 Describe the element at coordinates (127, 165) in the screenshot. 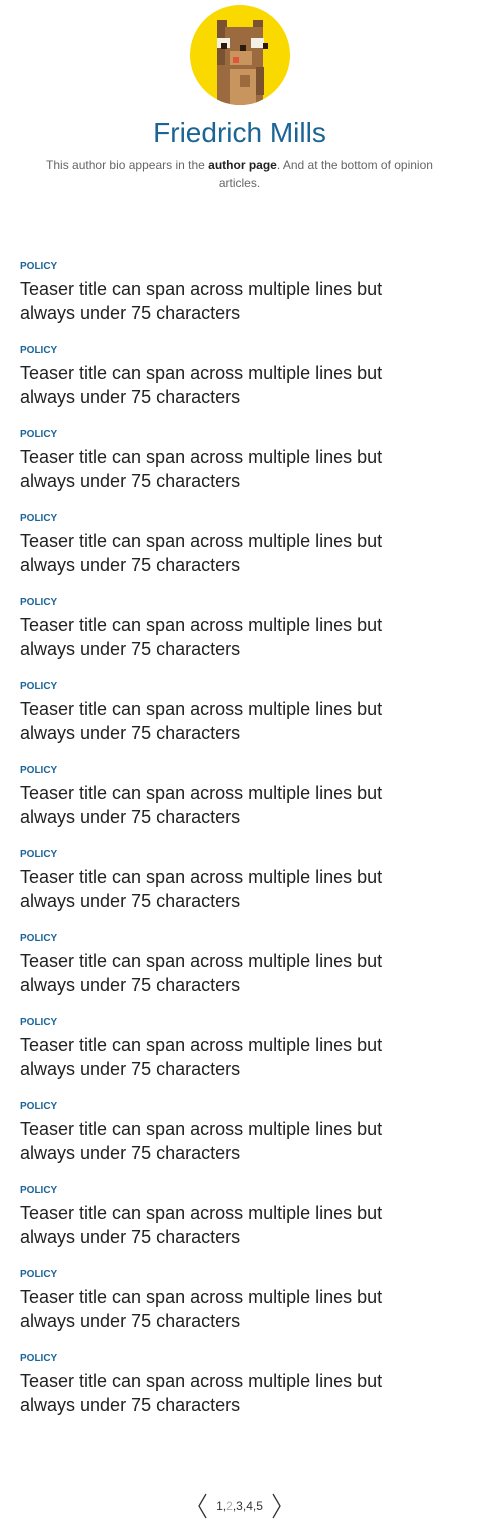

I see `author-bio-prefix: This author bio appears in the` at that location.